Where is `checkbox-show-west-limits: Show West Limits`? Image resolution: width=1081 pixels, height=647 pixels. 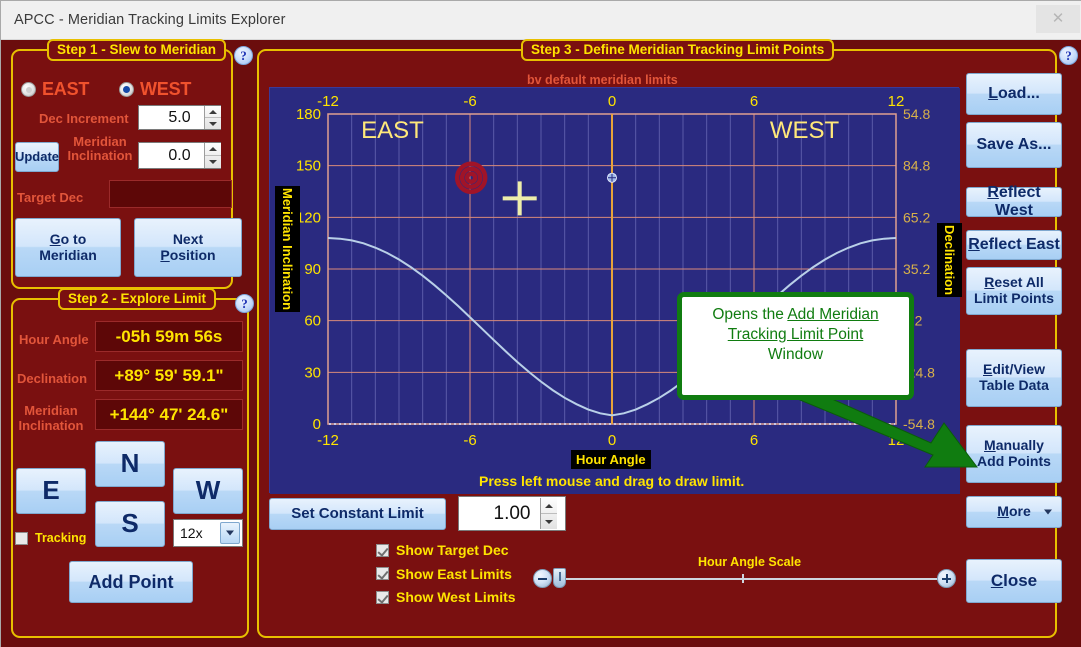 checkbox-show-west-limits: Show West Limits is located at coordinates (446, 597).